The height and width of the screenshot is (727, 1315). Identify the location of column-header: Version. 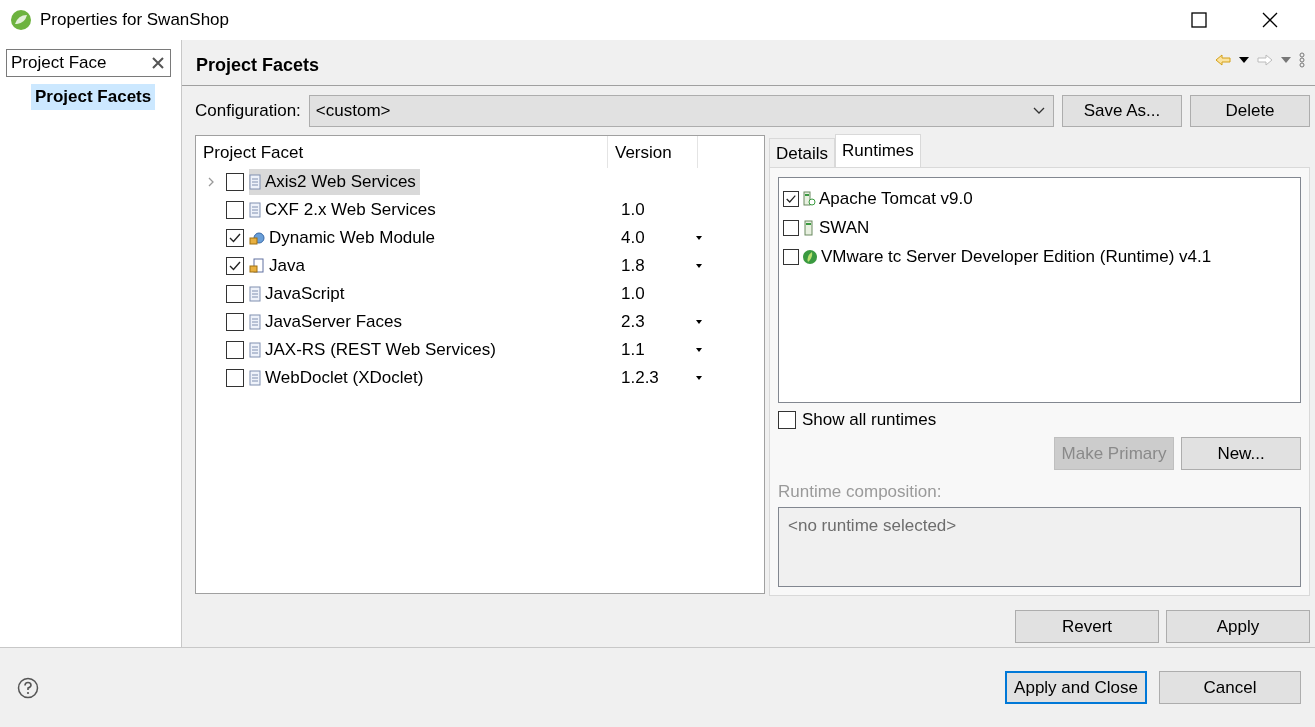
(653, 152).